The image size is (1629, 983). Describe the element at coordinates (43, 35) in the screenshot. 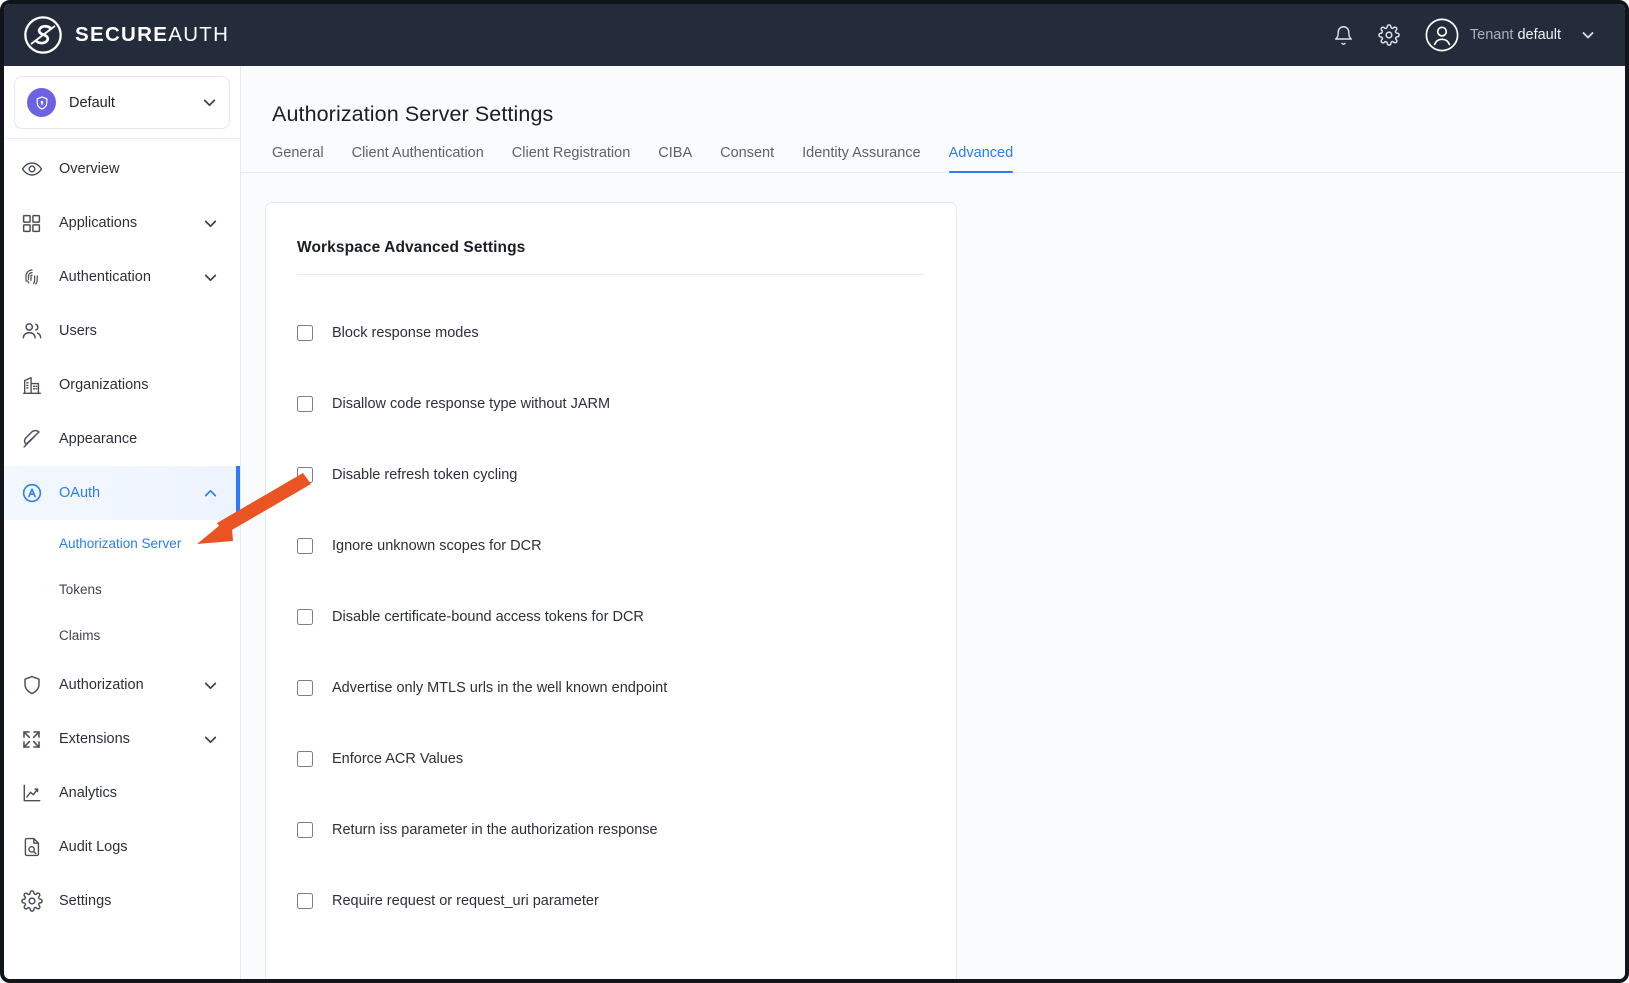

I see `secureauth-logo-icon` at that location.